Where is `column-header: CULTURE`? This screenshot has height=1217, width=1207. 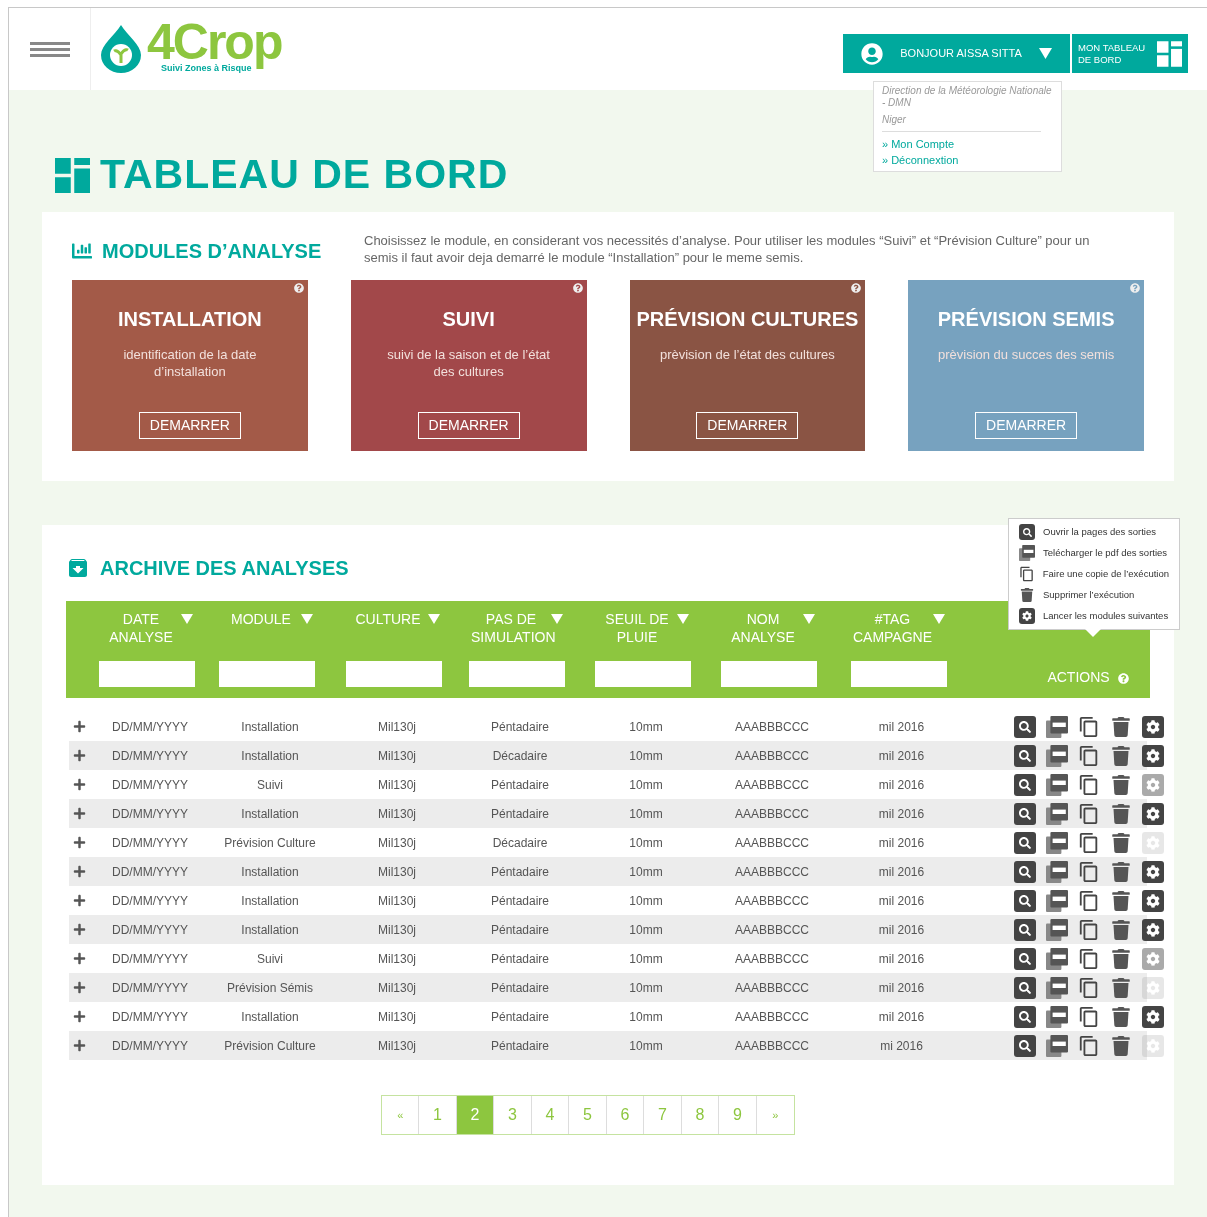
column-header: CULTURE is located at coordinates (388, 619).